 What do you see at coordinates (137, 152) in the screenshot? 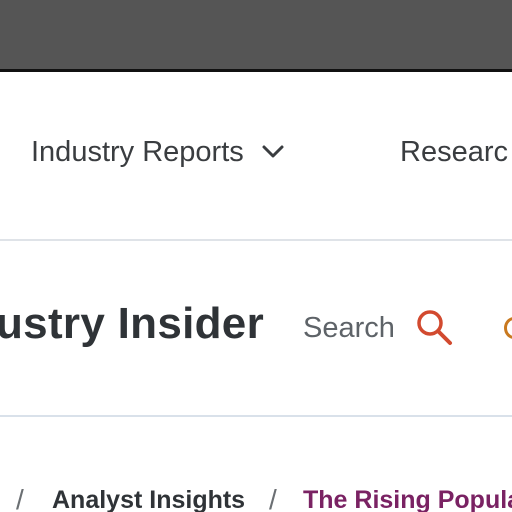
I see `nav-item-label: Industry Reports` at bounding box center [137, 152].